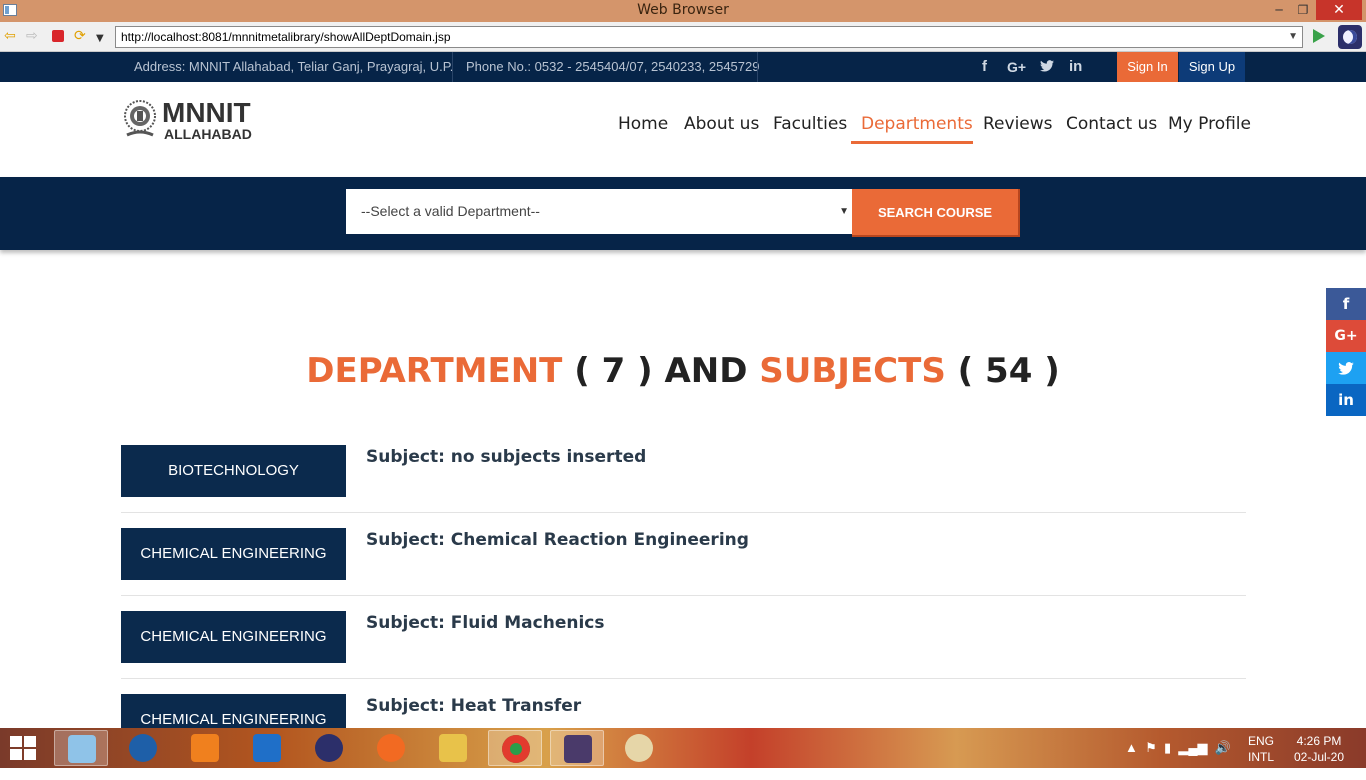 This screenshot has width=1366, height=780. I want to click on stop-icon, so click(58, 36).